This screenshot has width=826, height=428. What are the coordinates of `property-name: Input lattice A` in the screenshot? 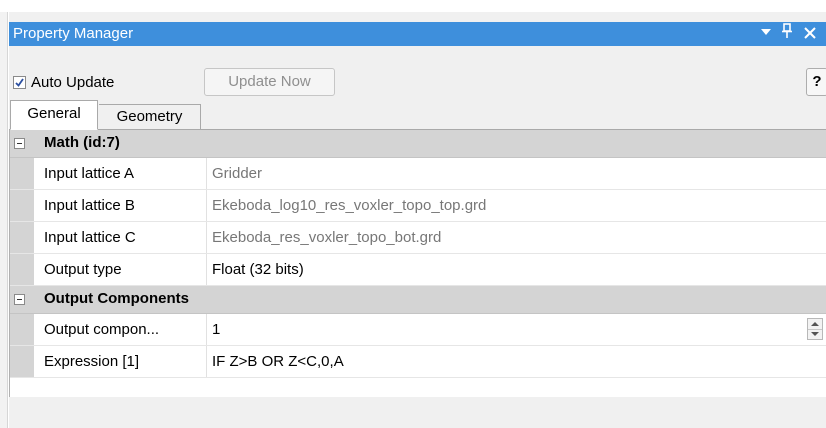 It's located at (89, 173).